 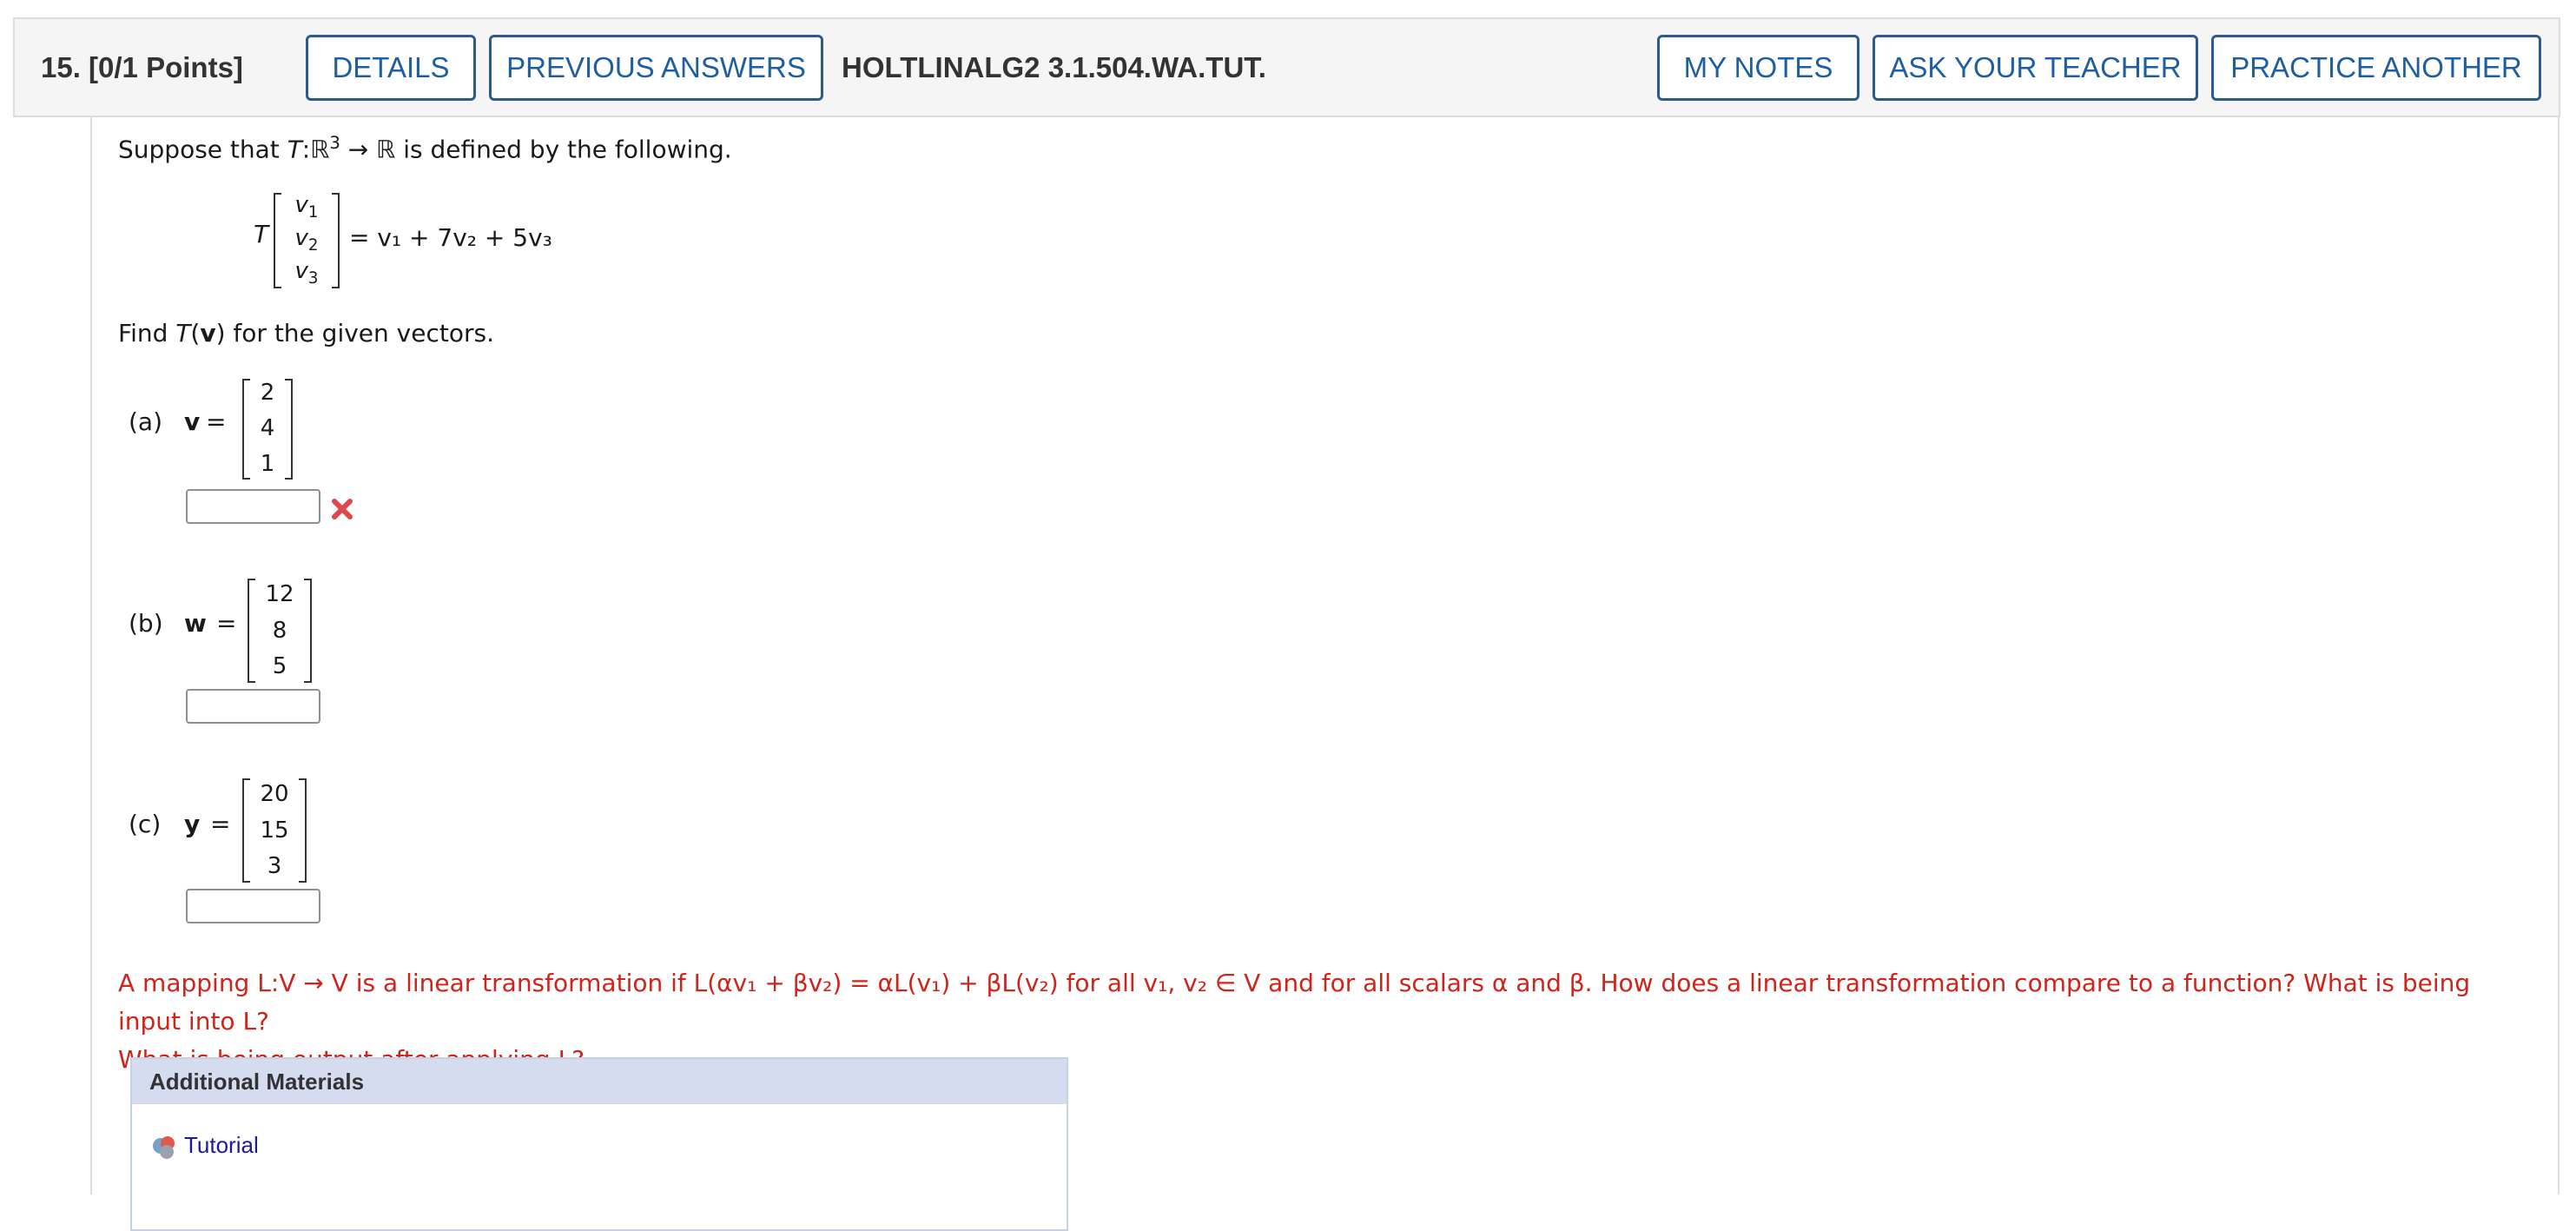 I want to click on tutorial-link: Tutorial, so click(x=222, y=1145).